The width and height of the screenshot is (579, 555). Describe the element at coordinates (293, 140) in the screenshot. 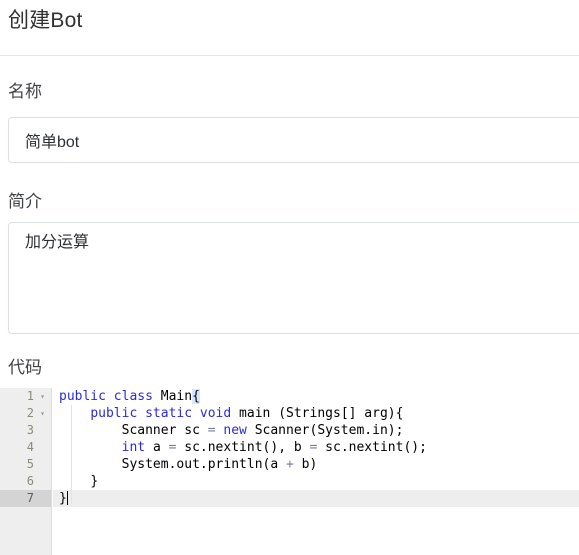

I see `name-input` at that location.